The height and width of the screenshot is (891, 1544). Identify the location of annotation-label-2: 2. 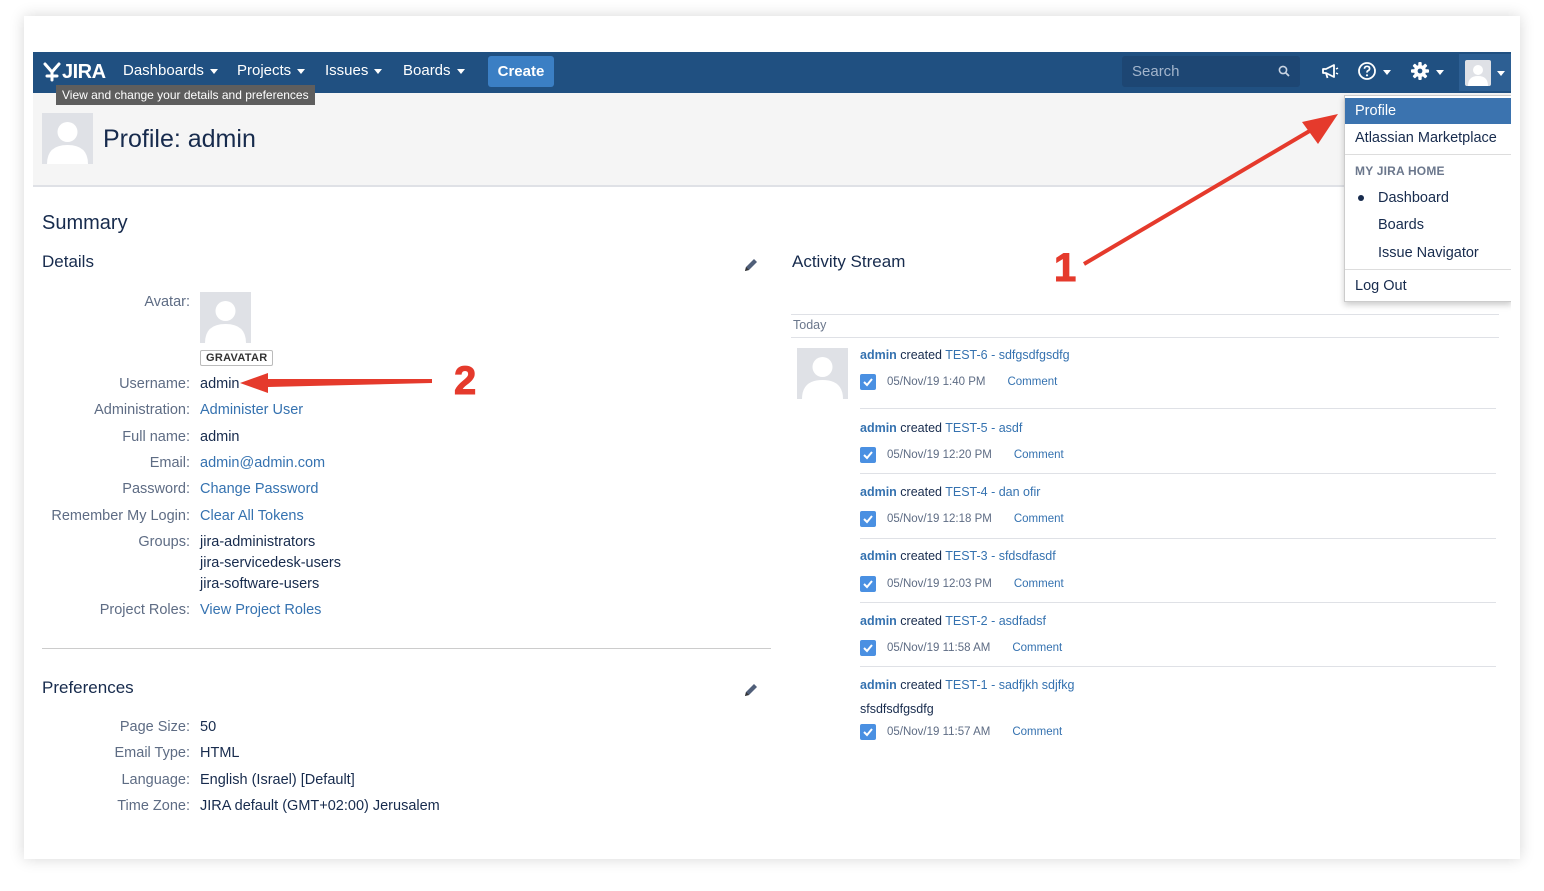
(465, 381).